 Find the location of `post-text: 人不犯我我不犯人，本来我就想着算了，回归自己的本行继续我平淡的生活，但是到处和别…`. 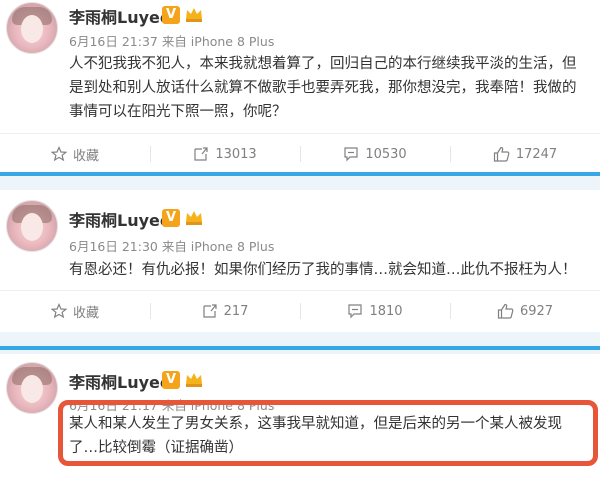

post-text: 人不犯我我不犯人，本来我就想着算了，回归自己的本行继续我平淡的生活，但是到处和别… is located at coordinates (323, 88).